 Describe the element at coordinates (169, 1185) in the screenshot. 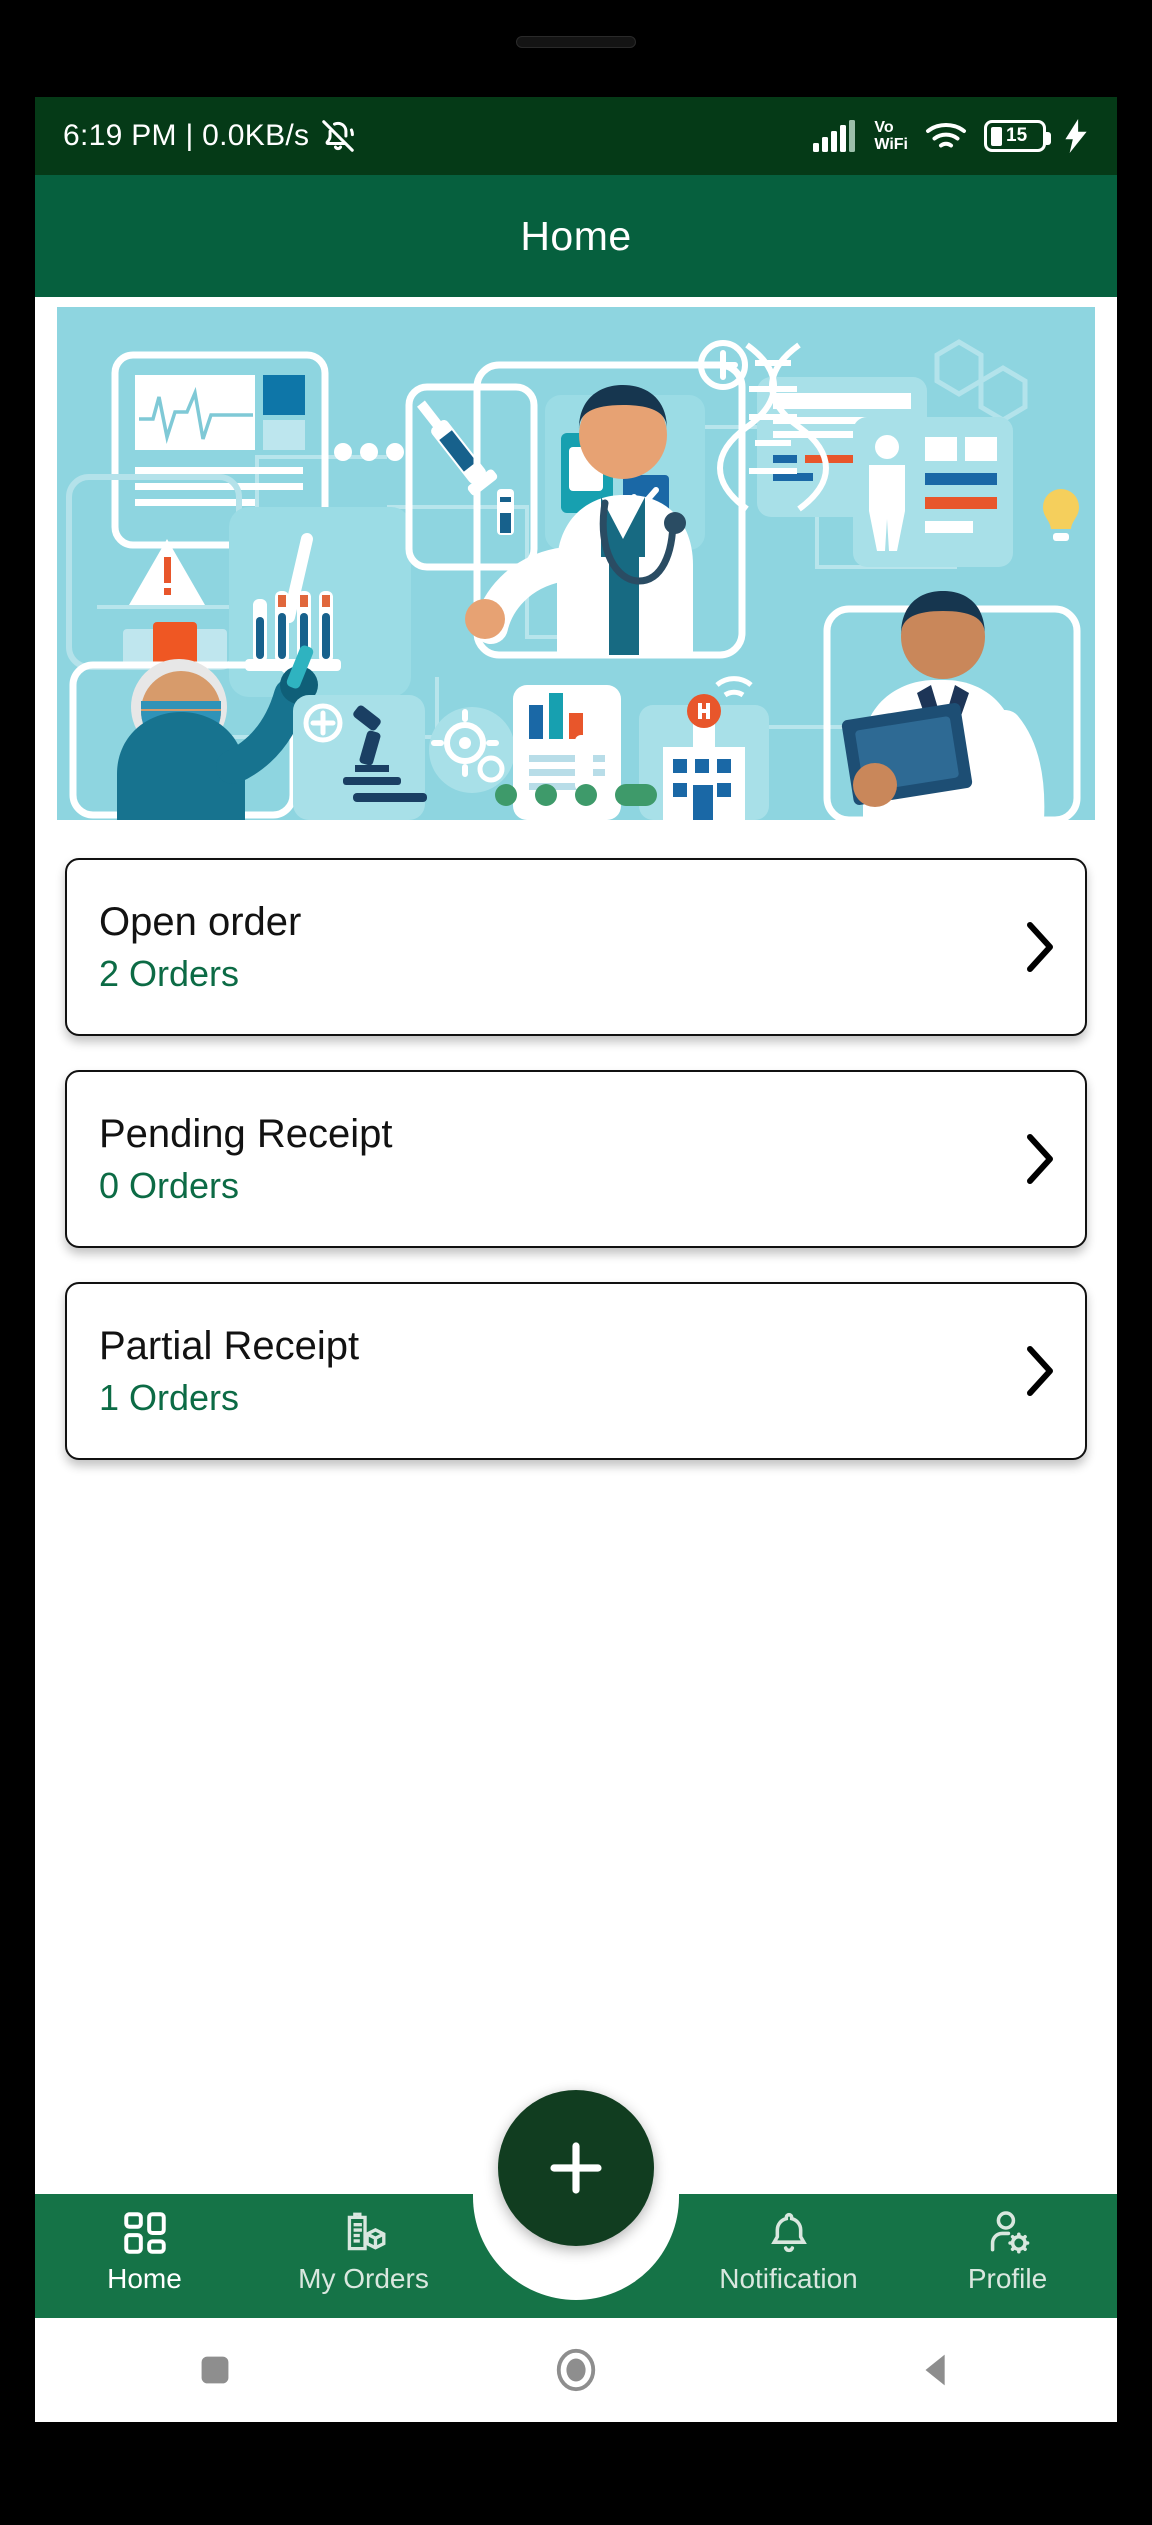

I see `pending-receipt-count: 0 Orders` at that location.